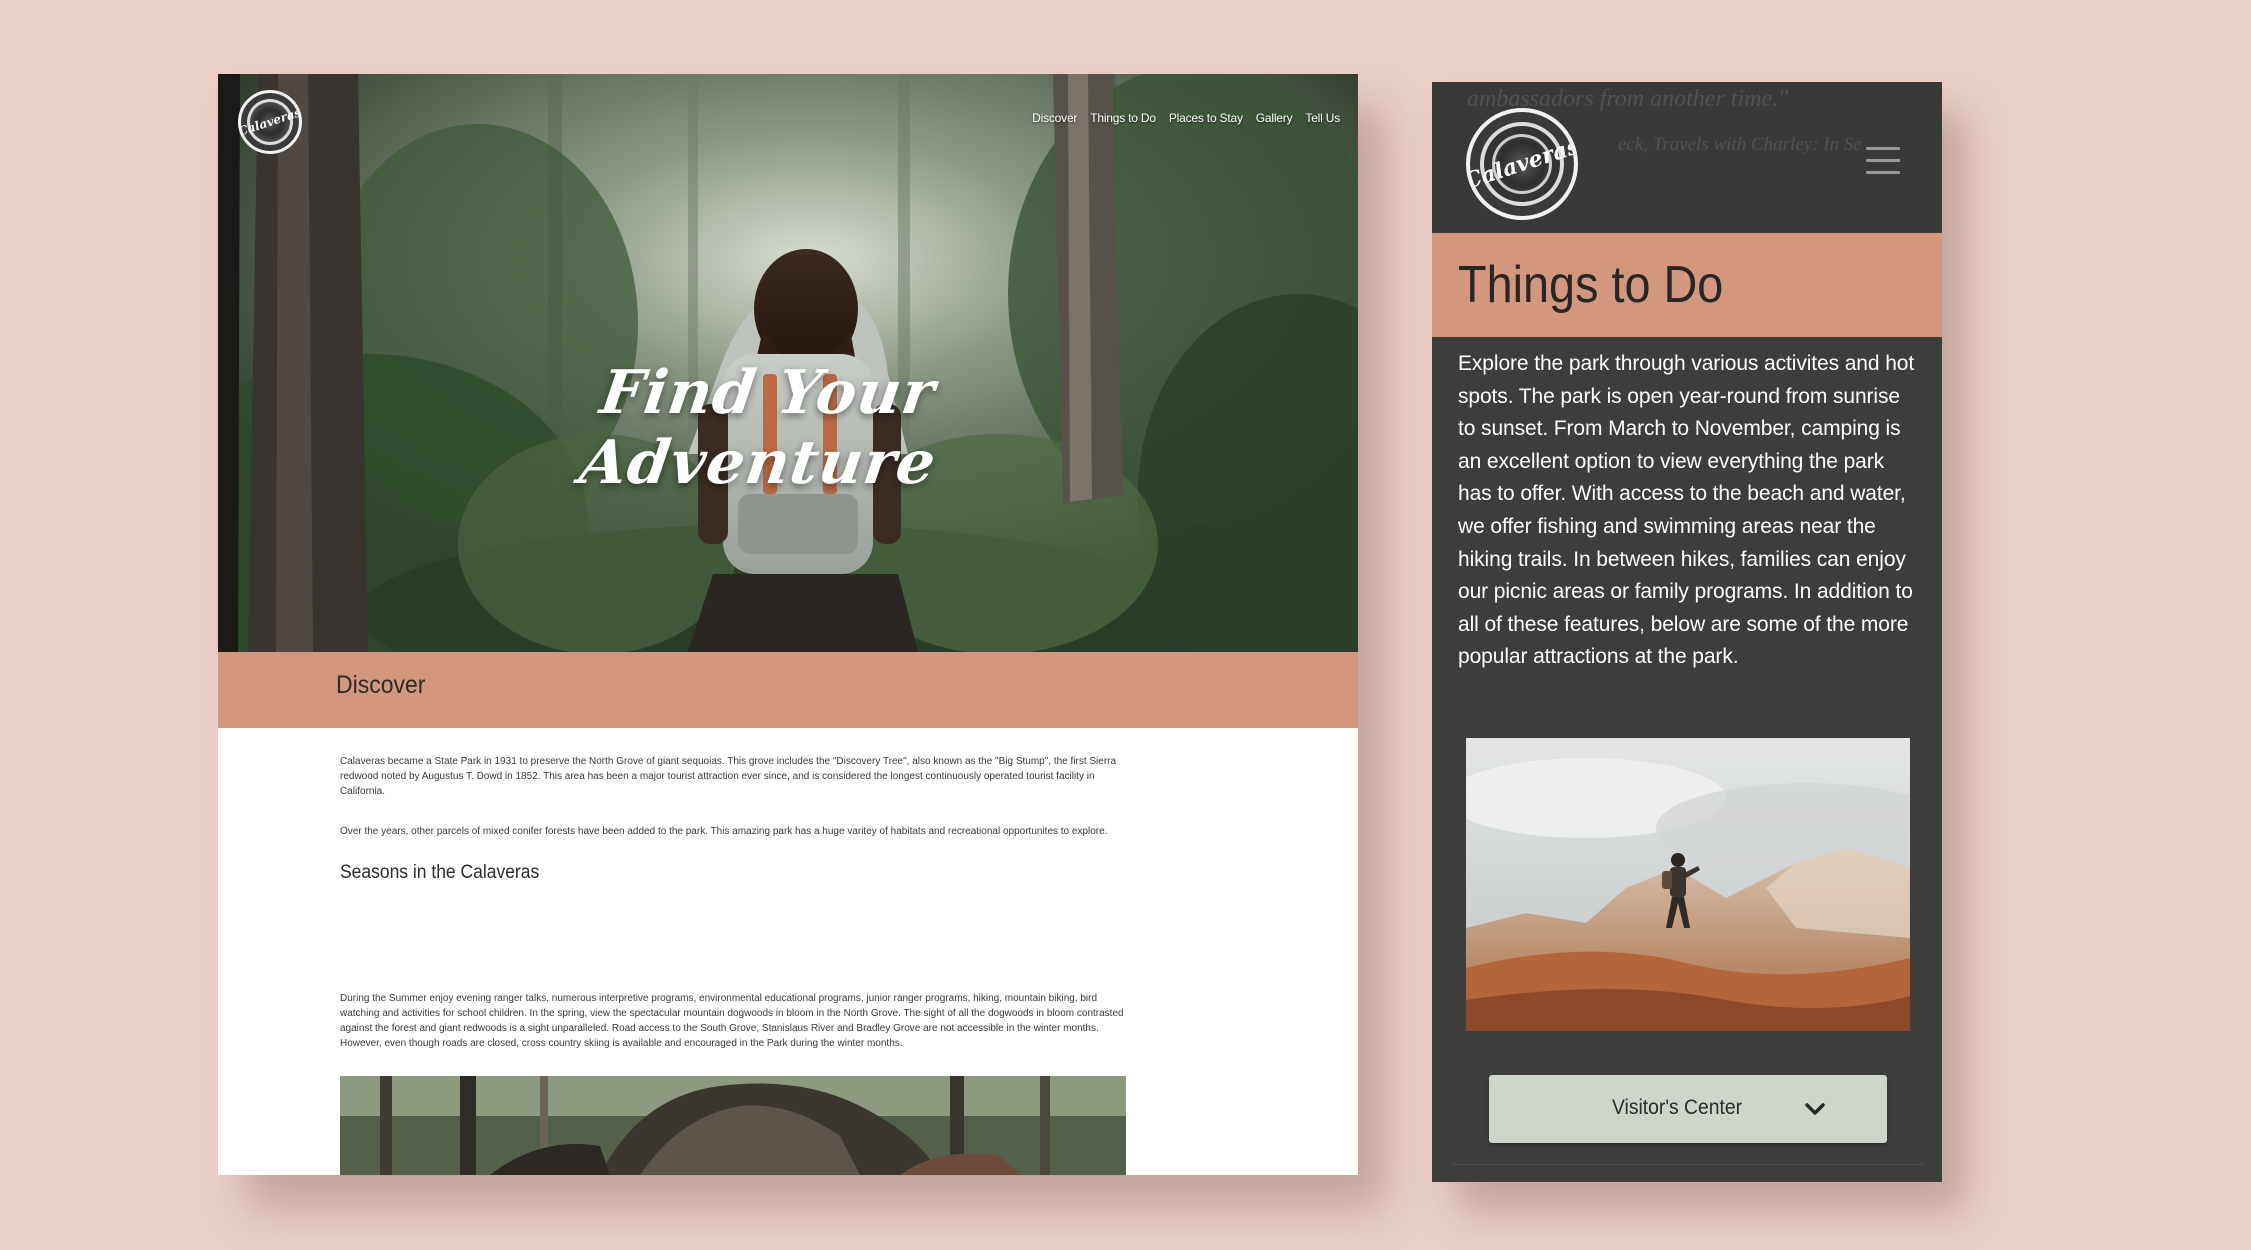 Image resolution: width=2251 pixels, height=1250 pixels. I want to click on logo: Calaveras, so click(270, 122).